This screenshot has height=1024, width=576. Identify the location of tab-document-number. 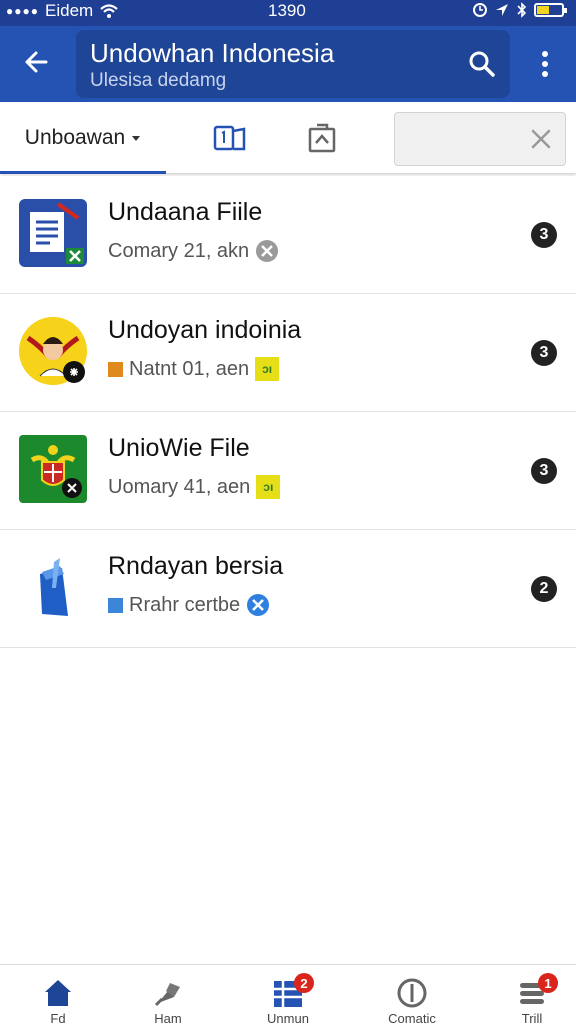
(230, 138).